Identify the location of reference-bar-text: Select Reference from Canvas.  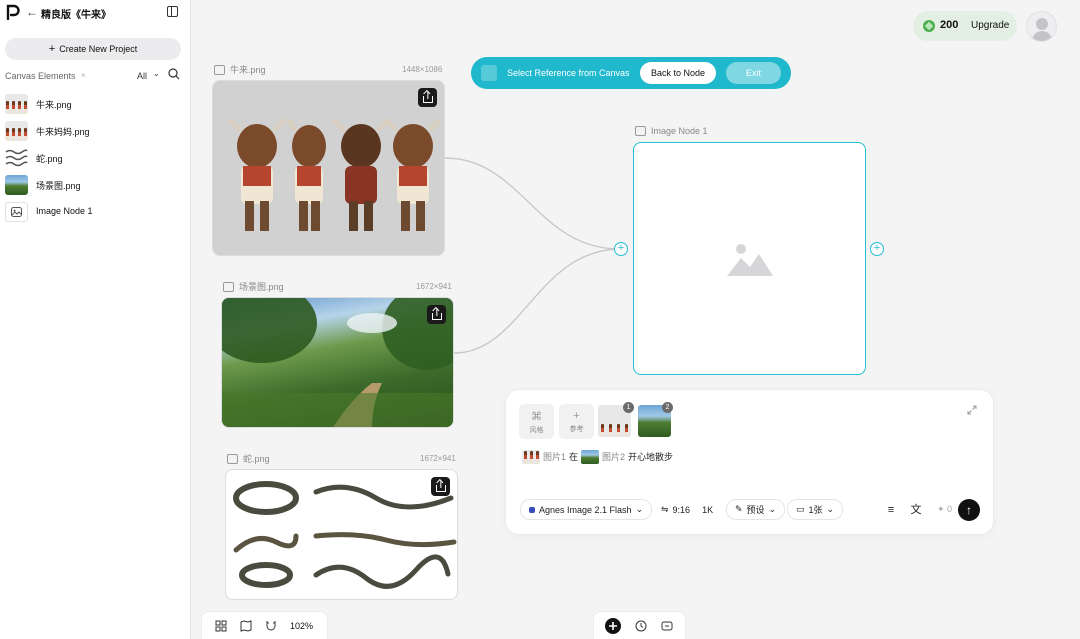
(568, 73).